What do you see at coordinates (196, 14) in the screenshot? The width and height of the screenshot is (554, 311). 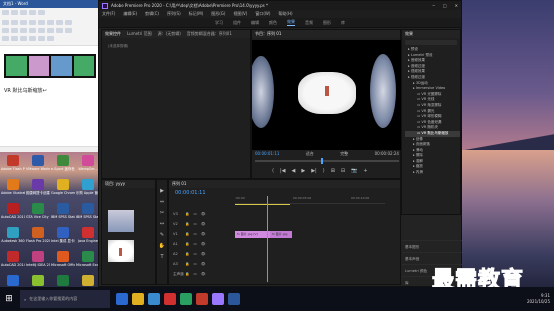 I see `menu-item: 标记(M)` at bounding box center [196, 14].